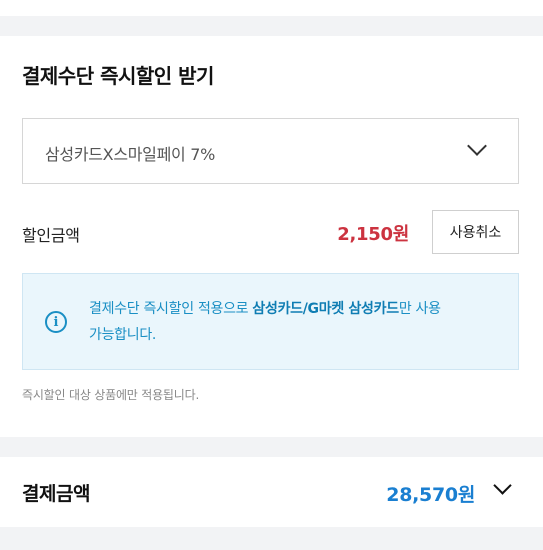  Describe the element at coordinates (51, 235) in the screenshot. I see `discount-label: 할인금액` at that location.